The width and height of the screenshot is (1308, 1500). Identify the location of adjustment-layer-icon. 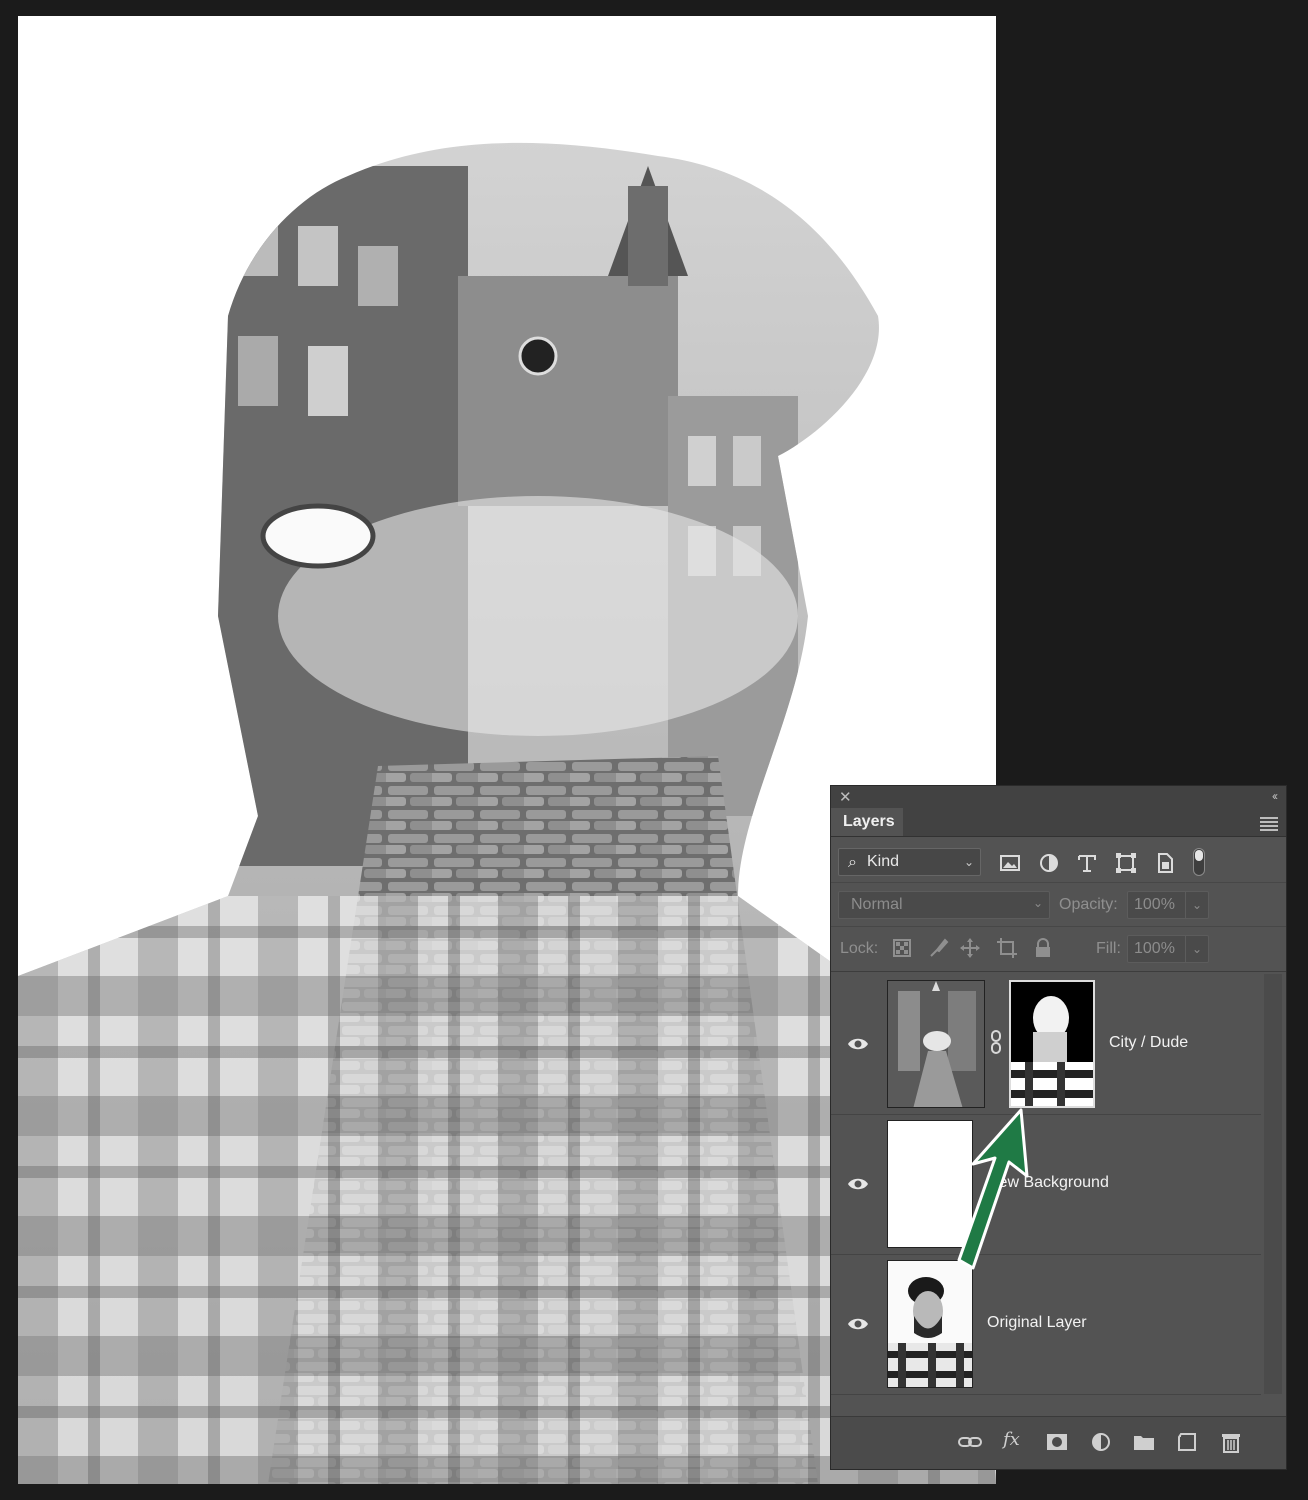
(1101, 1442).